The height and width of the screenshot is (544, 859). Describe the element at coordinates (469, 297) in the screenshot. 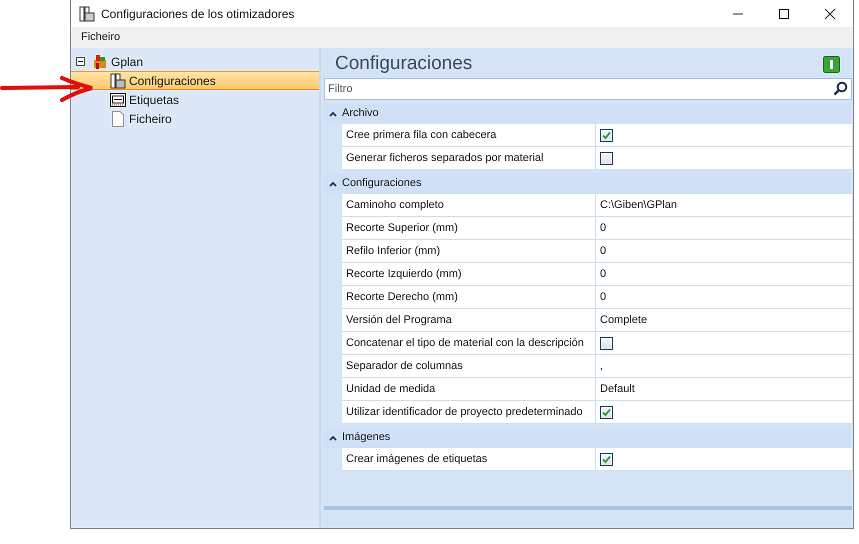

I see `property-name: Recorte Derecho (mm)` at that location.